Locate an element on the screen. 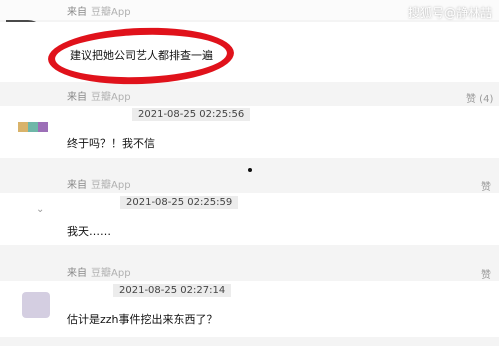 The width and height of the screenshot is (499, 346). avatar-mark: ⌄ is located at coordinates (40, 209).